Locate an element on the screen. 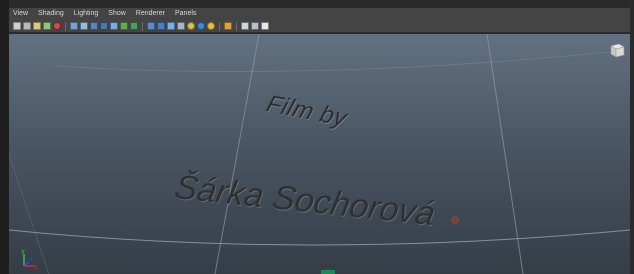 Image resolution: width=634 pixels, height=274 pixels. wireframe-icon is located at coordinates (151, 26).